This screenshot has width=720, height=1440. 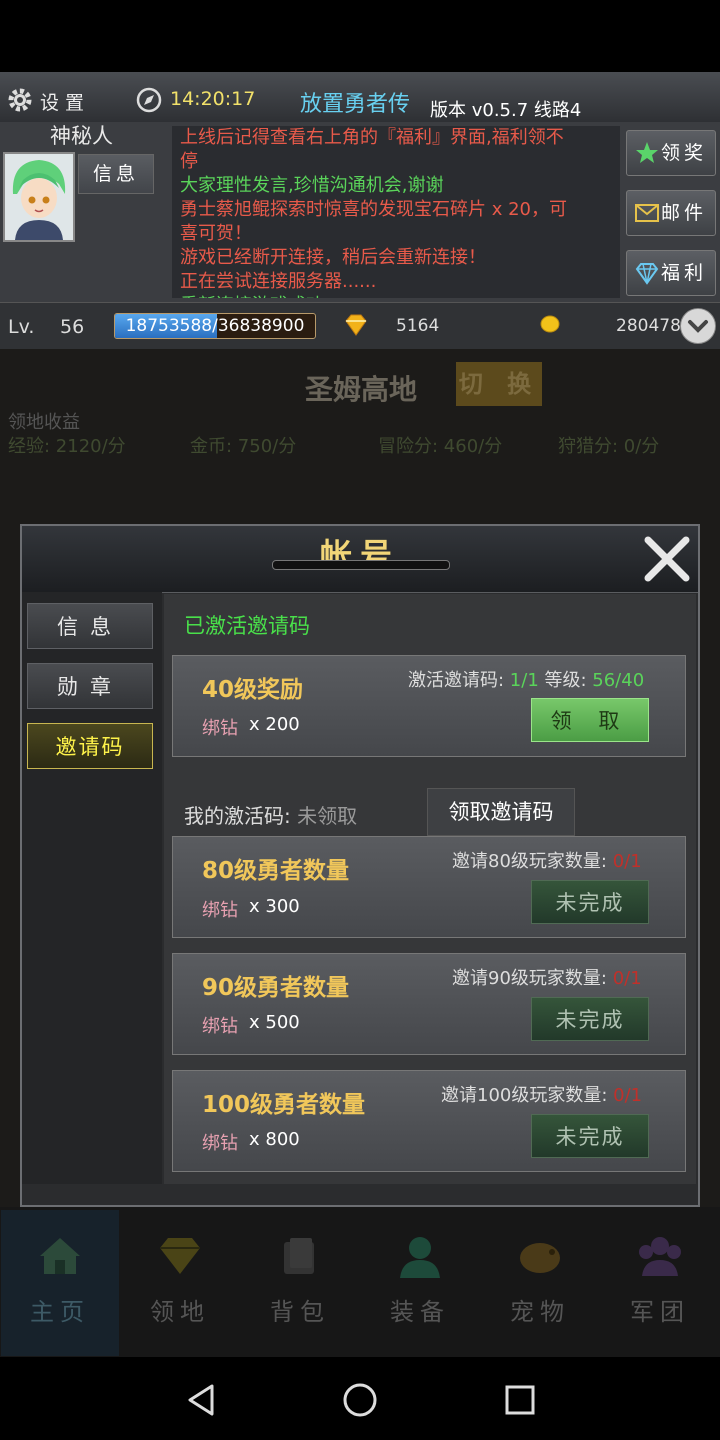 I want to click on reward-amount: x 800, so click(x=274, y=1139).